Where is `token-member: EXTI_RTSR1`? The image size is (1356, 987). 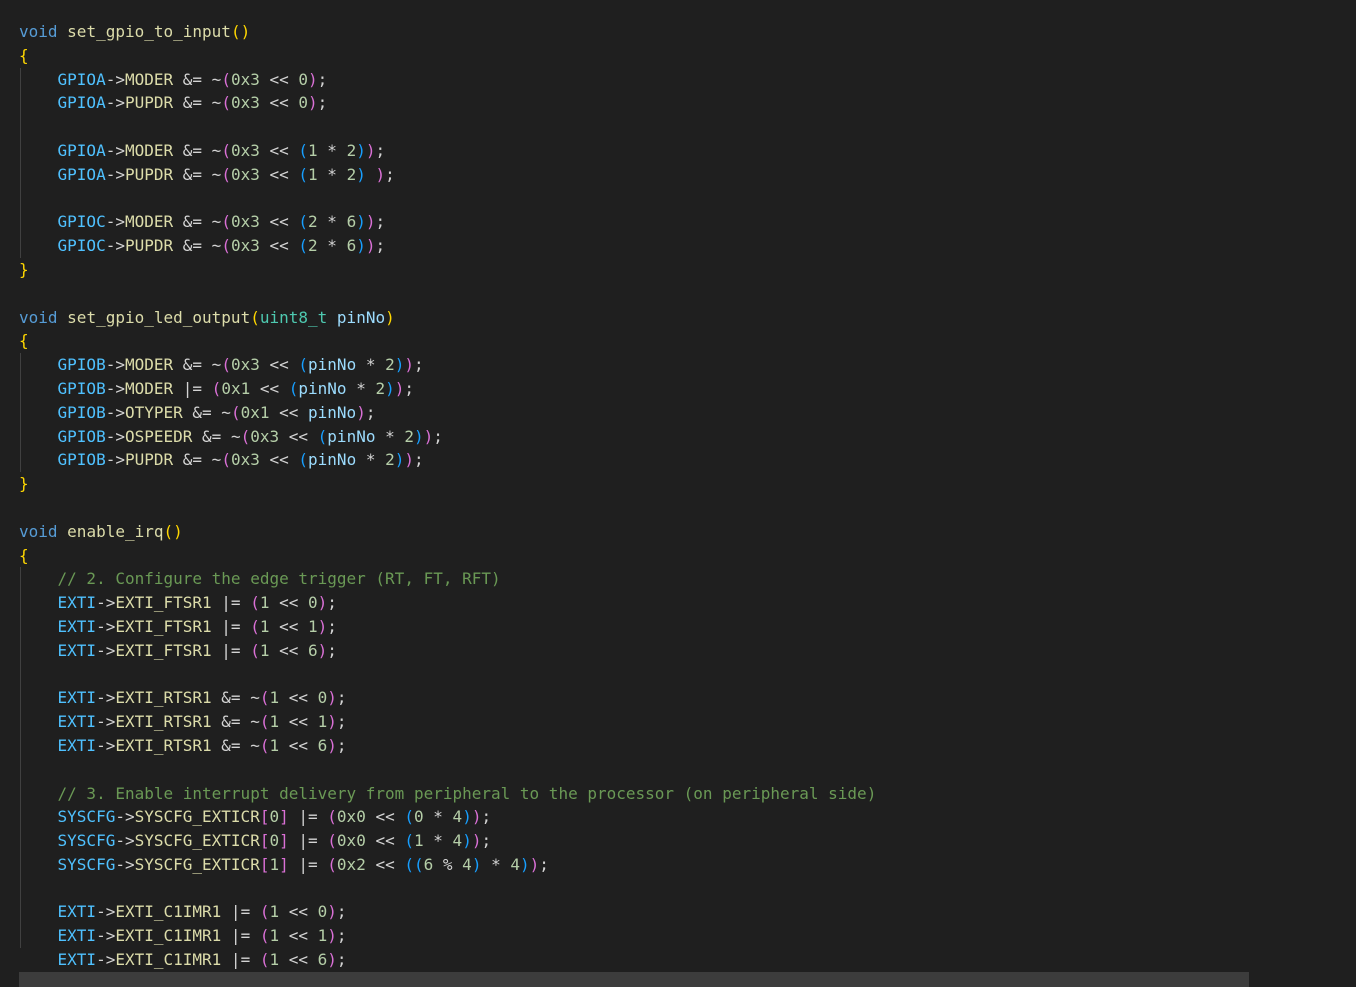 token-member: EXTI_RTSR1 is located at coordinates (163, 722).